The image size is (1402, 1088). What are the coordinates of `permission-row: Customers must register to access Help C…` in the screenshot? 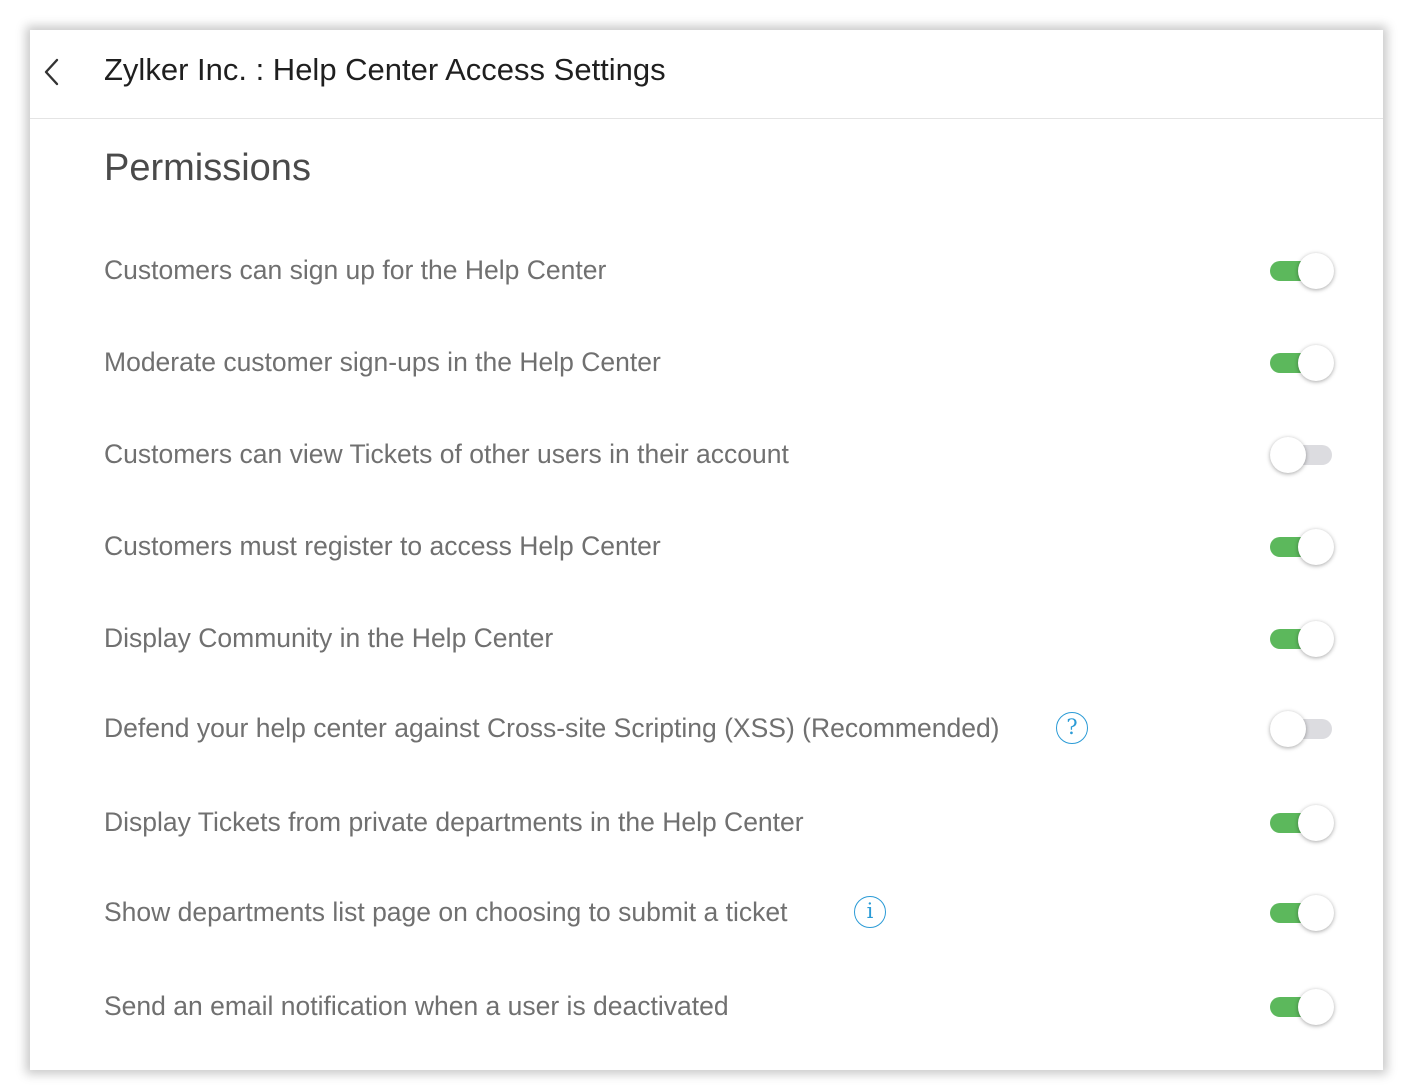 It's located at (719, 546).